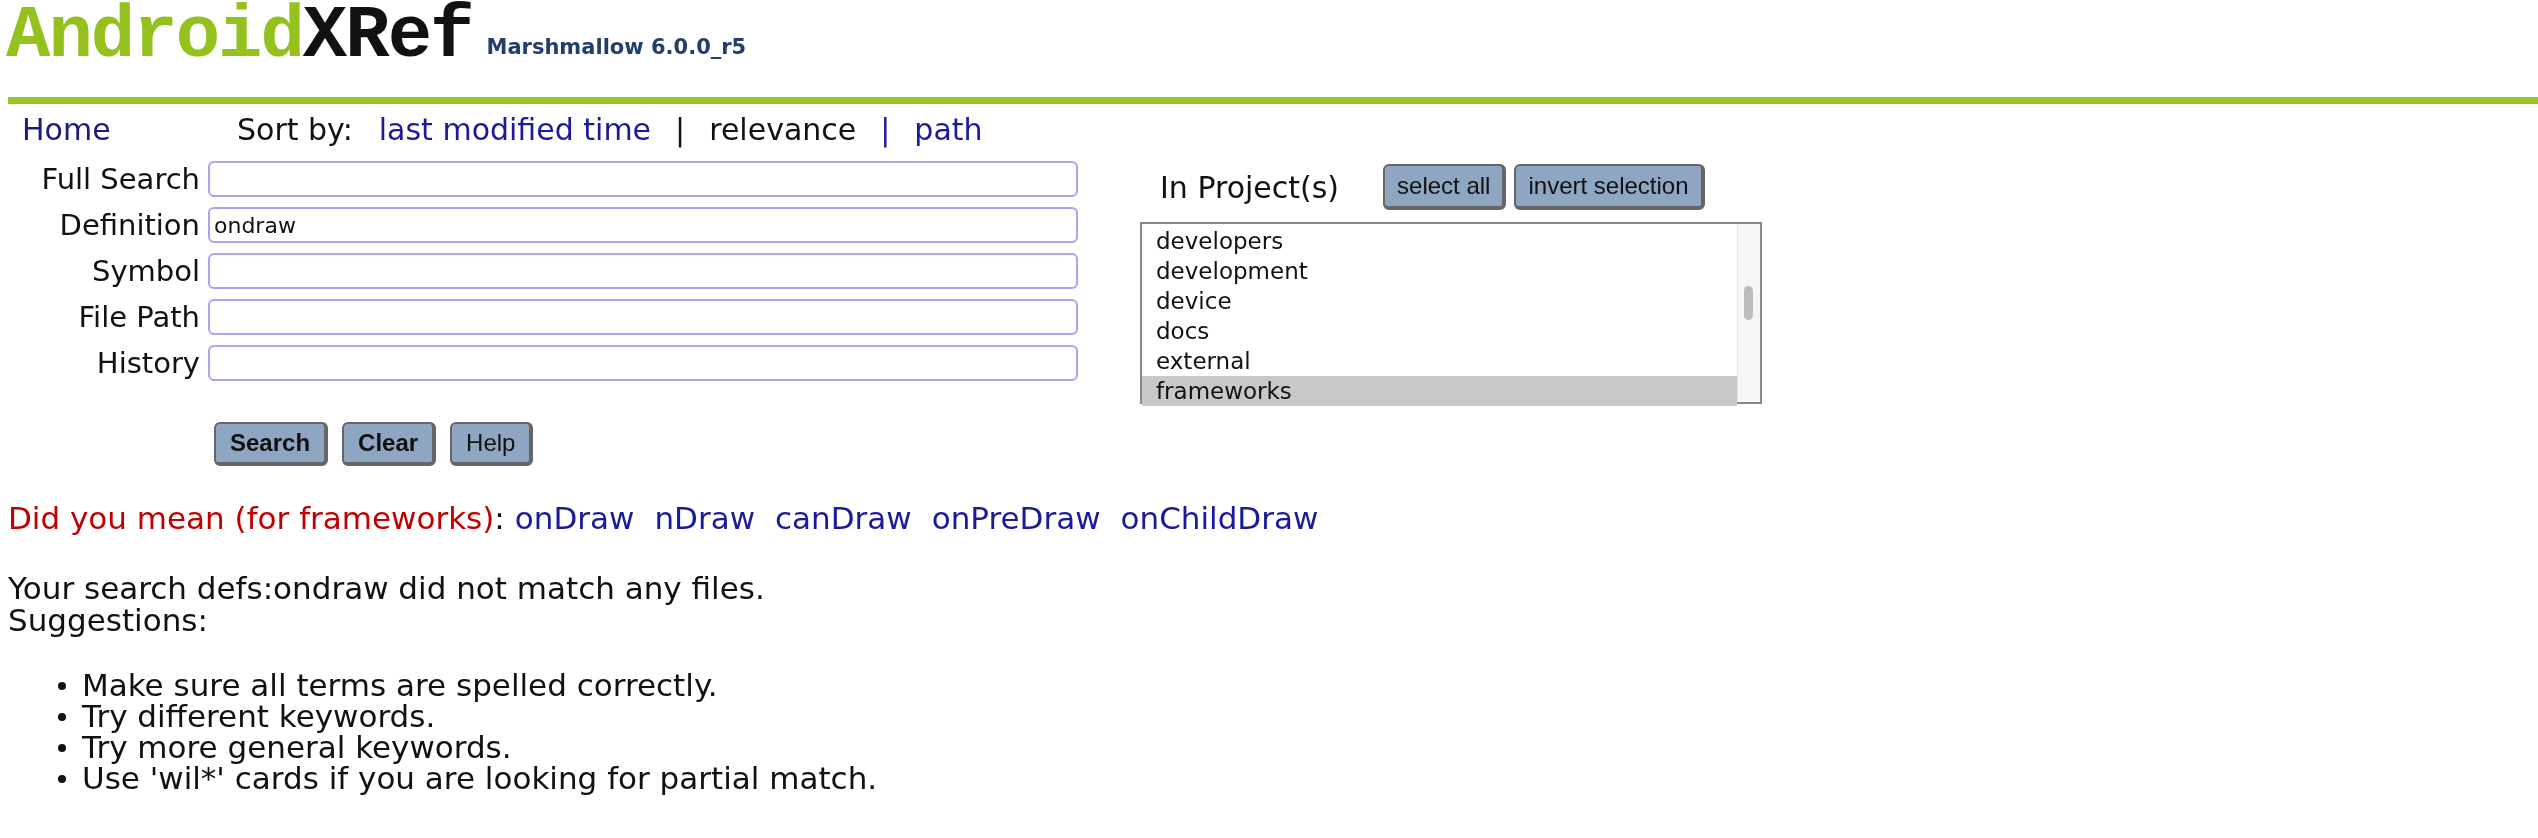 The height and width of the screenshot is (838, 2538). Describe the element at coordinates (389, 444) in the screenshot. I see `action-button: Clear` at that location.